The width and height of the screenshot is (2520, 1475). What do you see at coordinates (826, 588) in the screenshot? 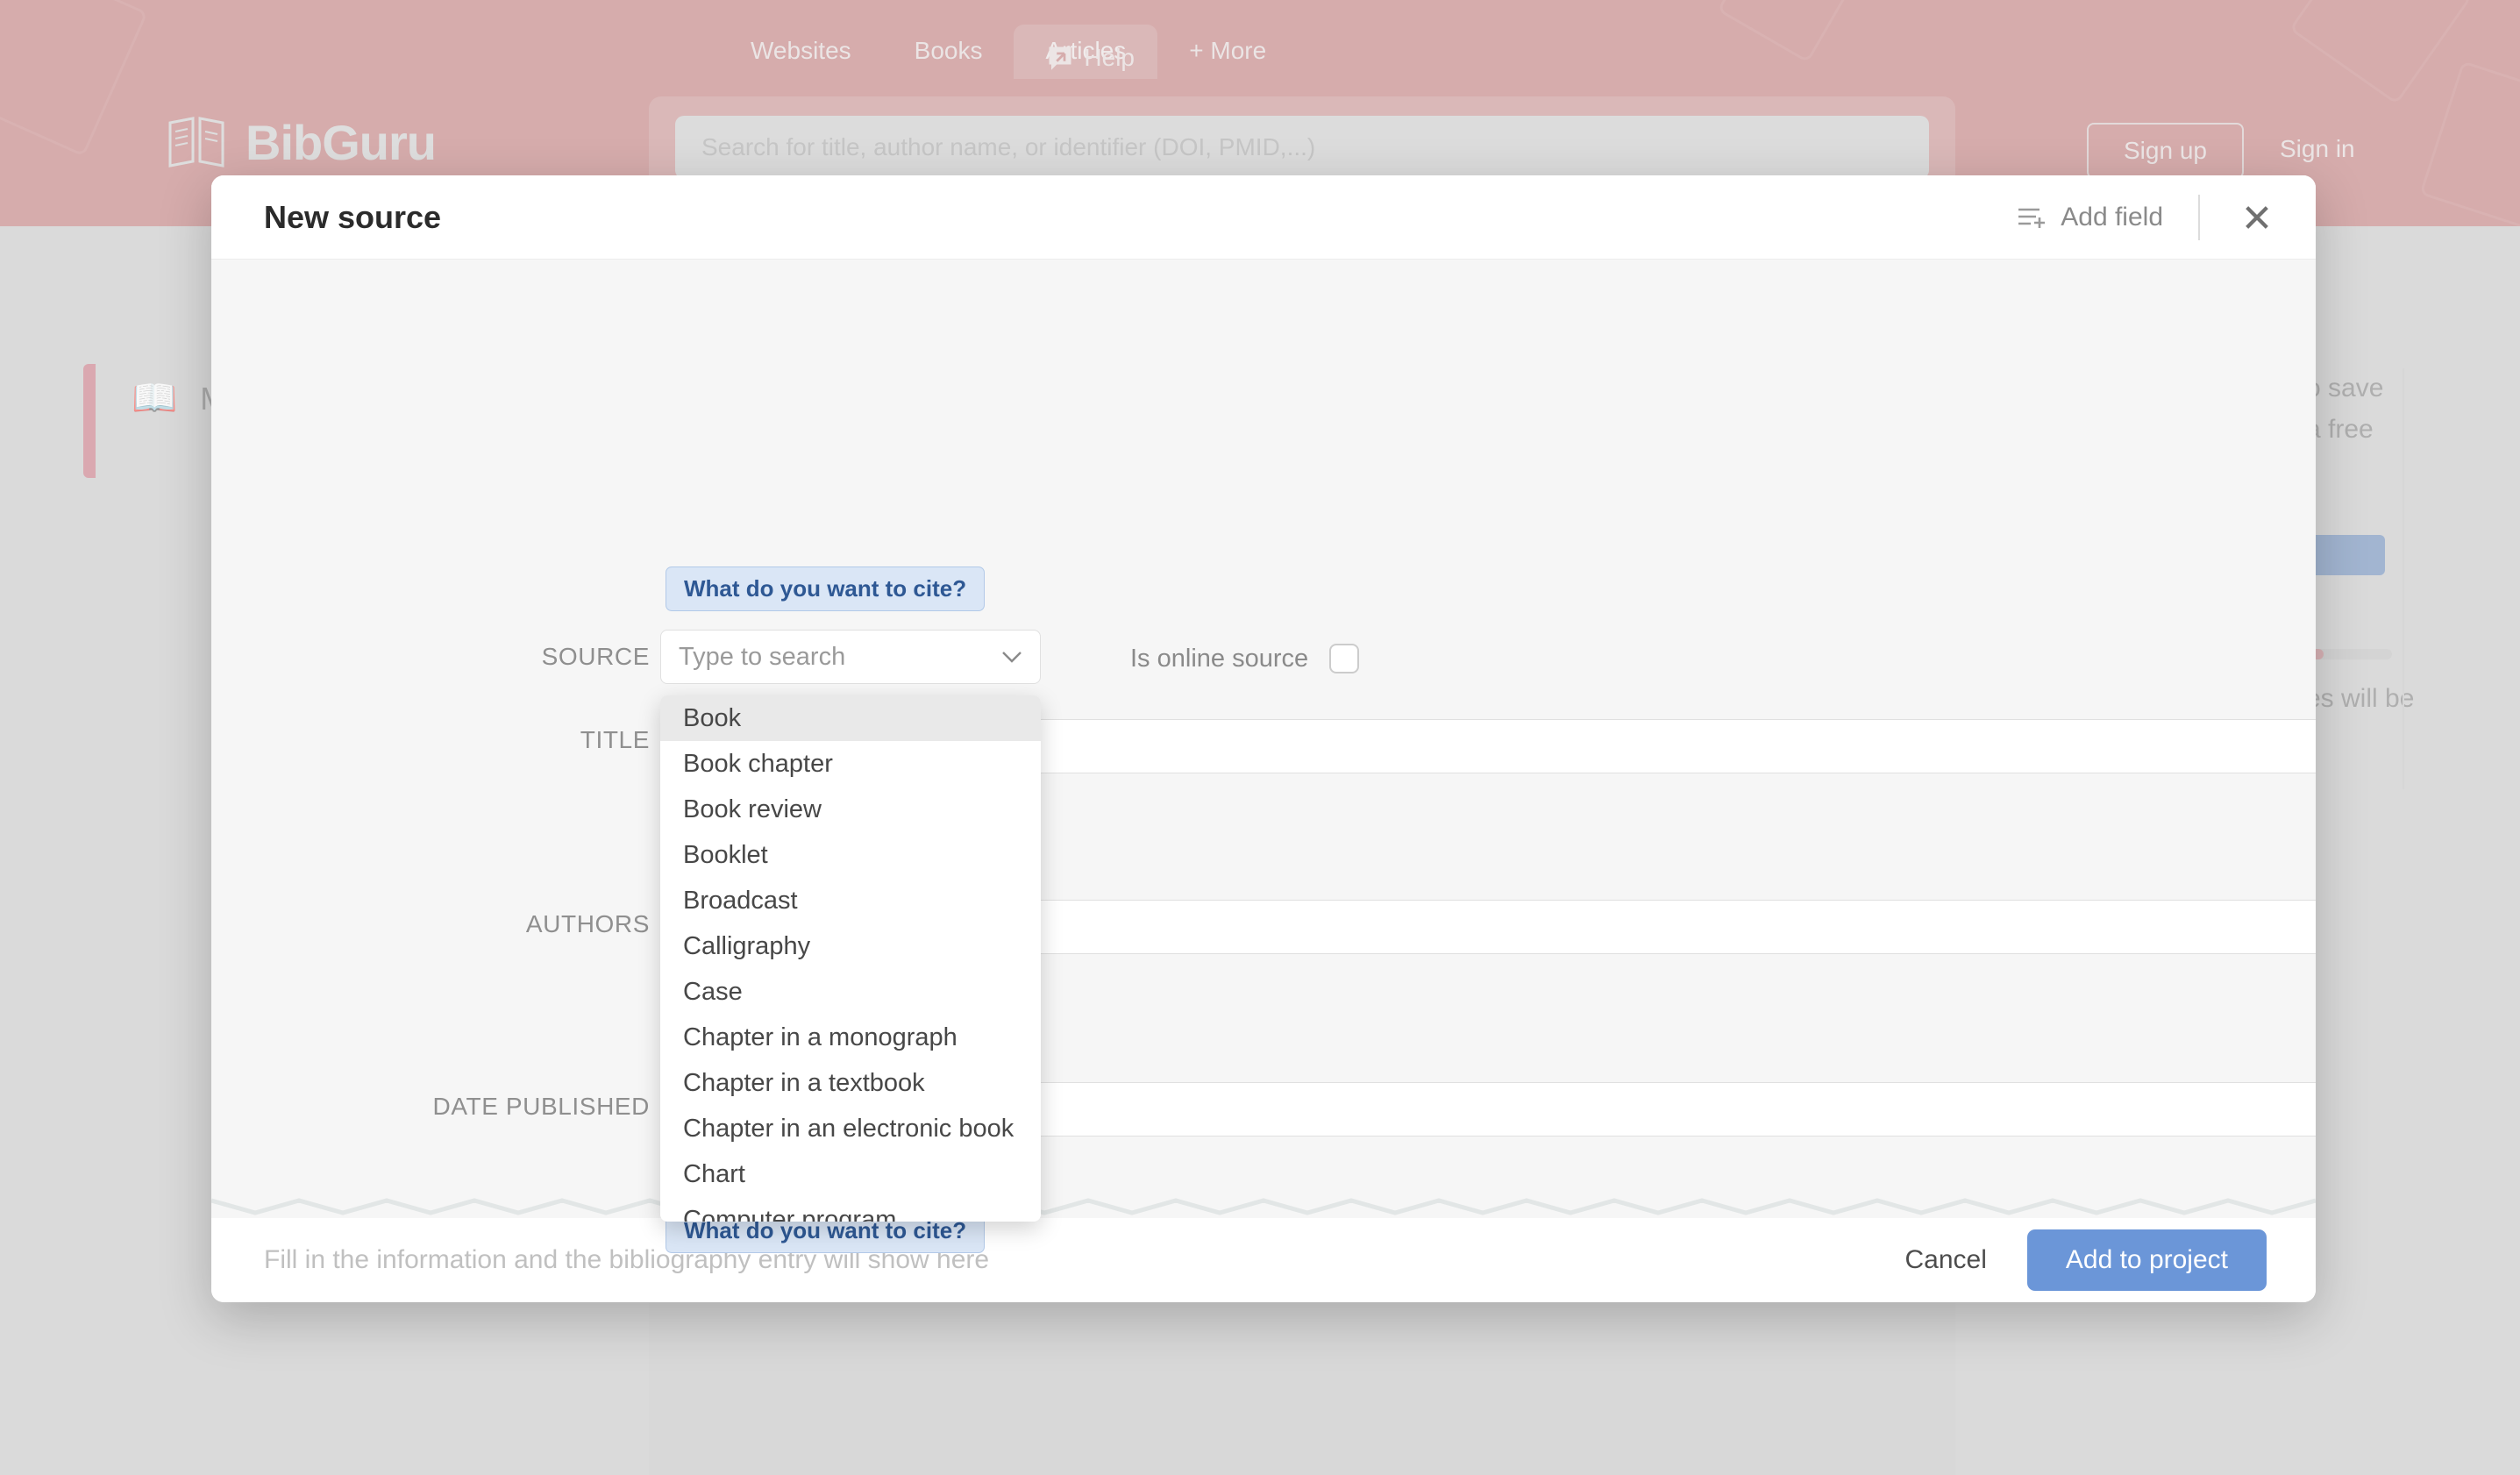
I see `cite-hint-badge: What do you want to cite?` at bounding box center [826, 588].